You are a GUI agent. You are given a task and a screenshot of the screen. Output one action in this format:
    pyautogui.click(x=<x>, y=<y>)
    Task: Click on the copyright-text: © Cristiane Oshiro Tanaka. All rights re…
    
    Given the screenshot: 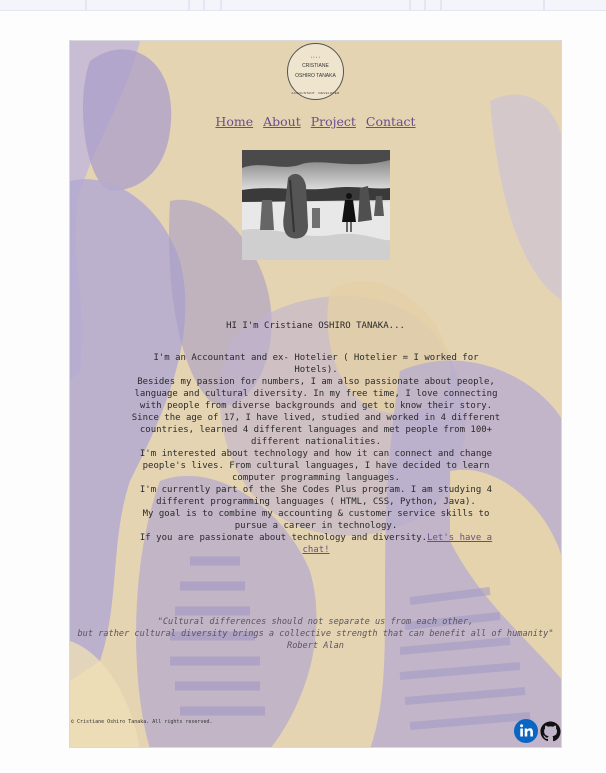 What is the action you would take?
    pyautogui.click(x=142, y=722)
    